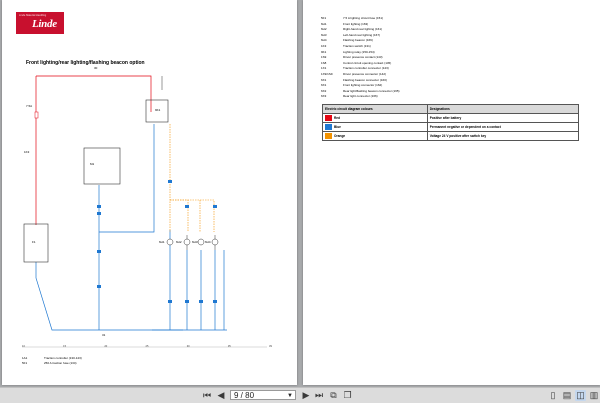  I want to click on component-text: Flashing beacon (169), so click(358, 40).